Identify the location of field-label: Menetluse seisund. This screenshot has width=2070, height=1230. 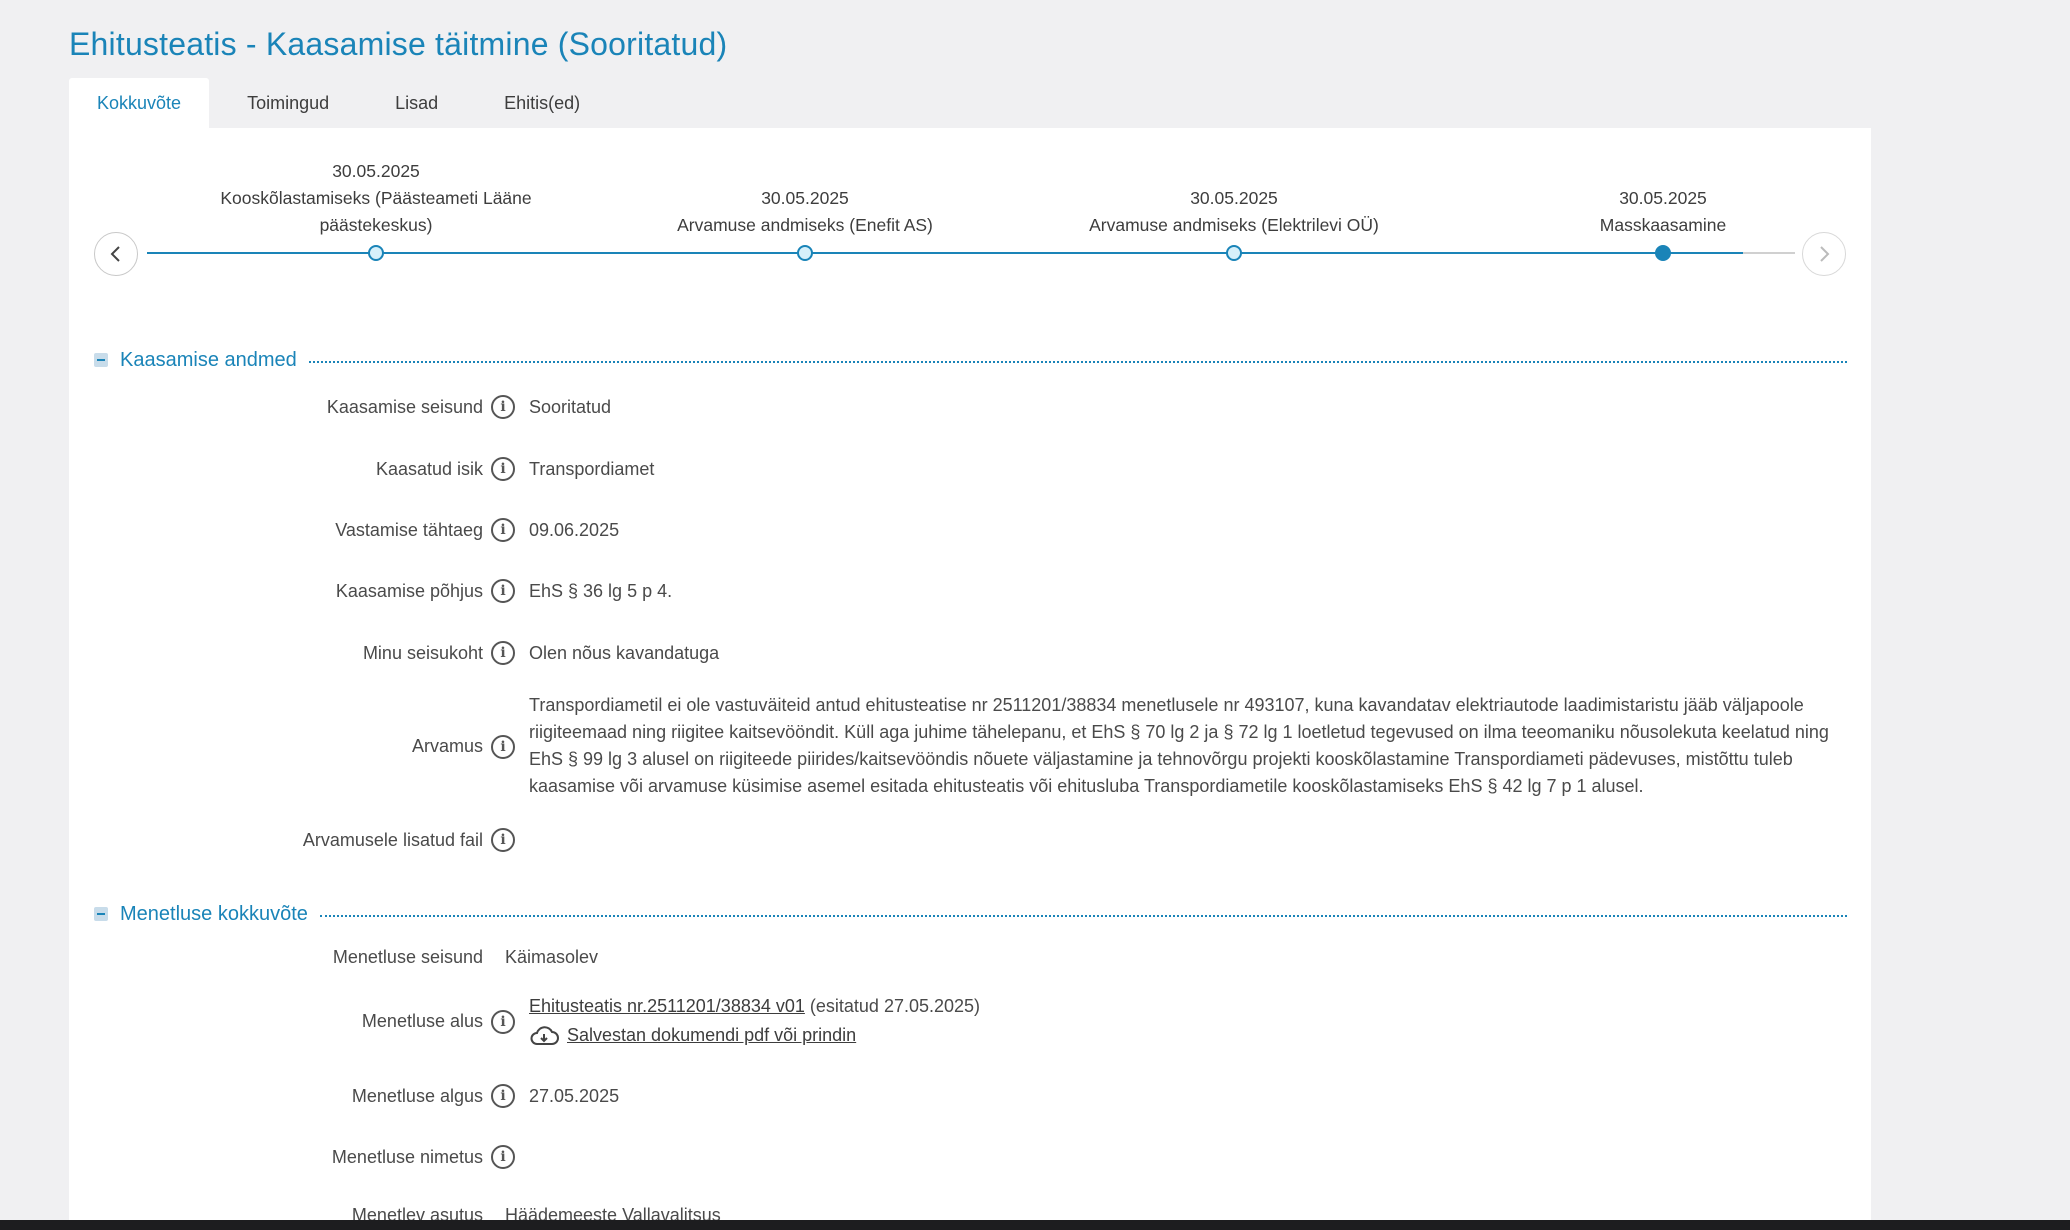
(407, 957).